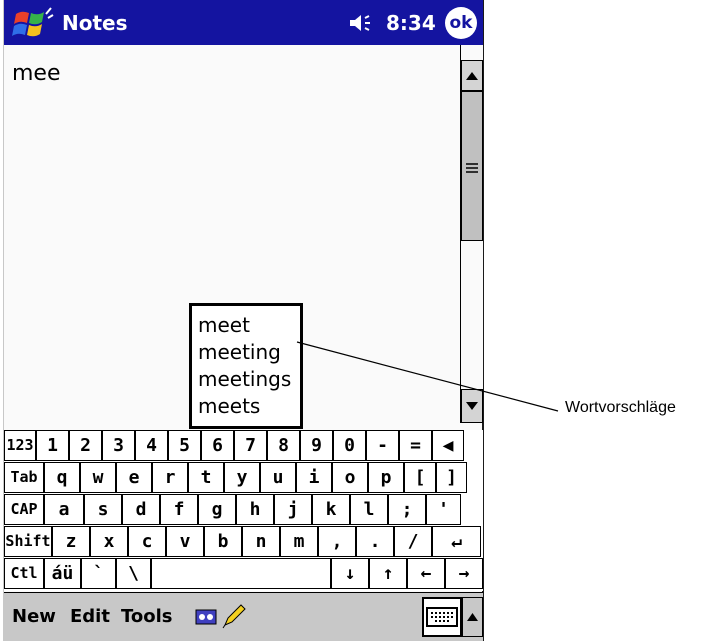  I want to click on key: h, so click(255, 509).